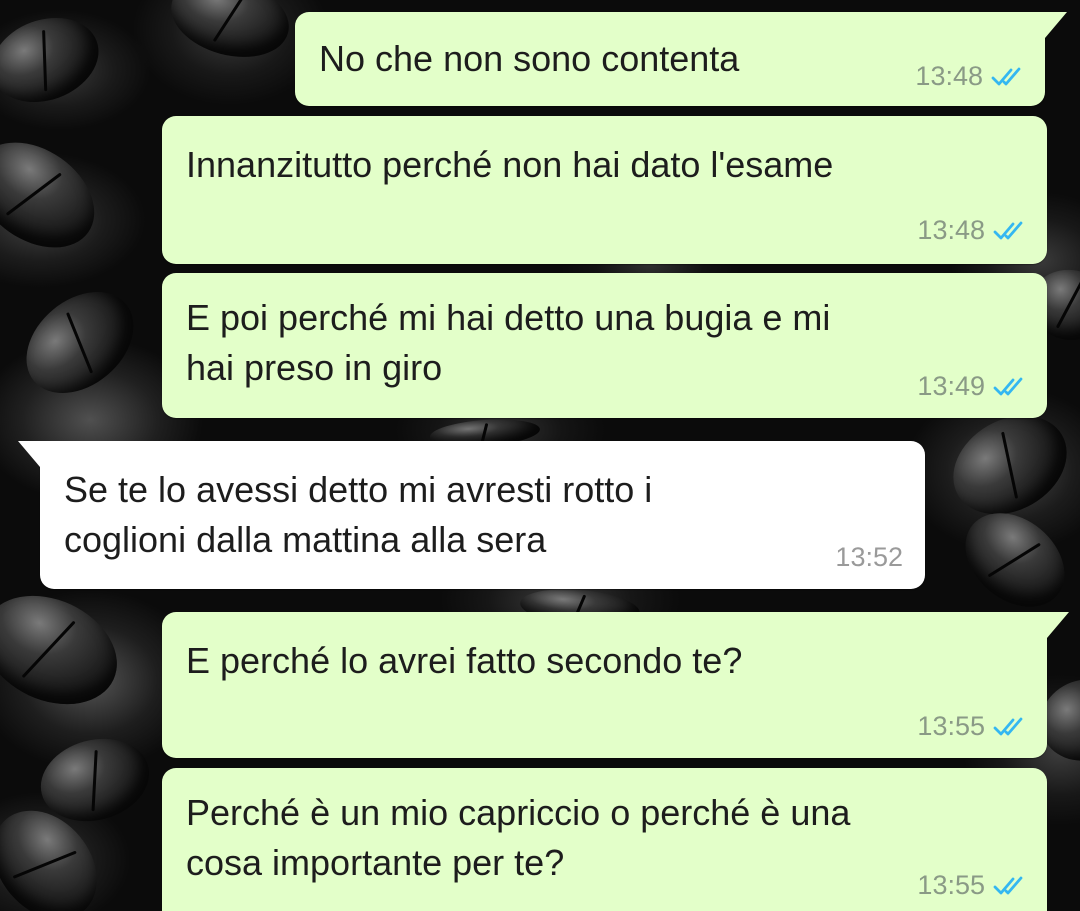 Image resolution: width=1080 pixels, height=911 pixels. I want to click on message-bubble-outgoing: No che non sono contenta 13:48, so click(681, 59).